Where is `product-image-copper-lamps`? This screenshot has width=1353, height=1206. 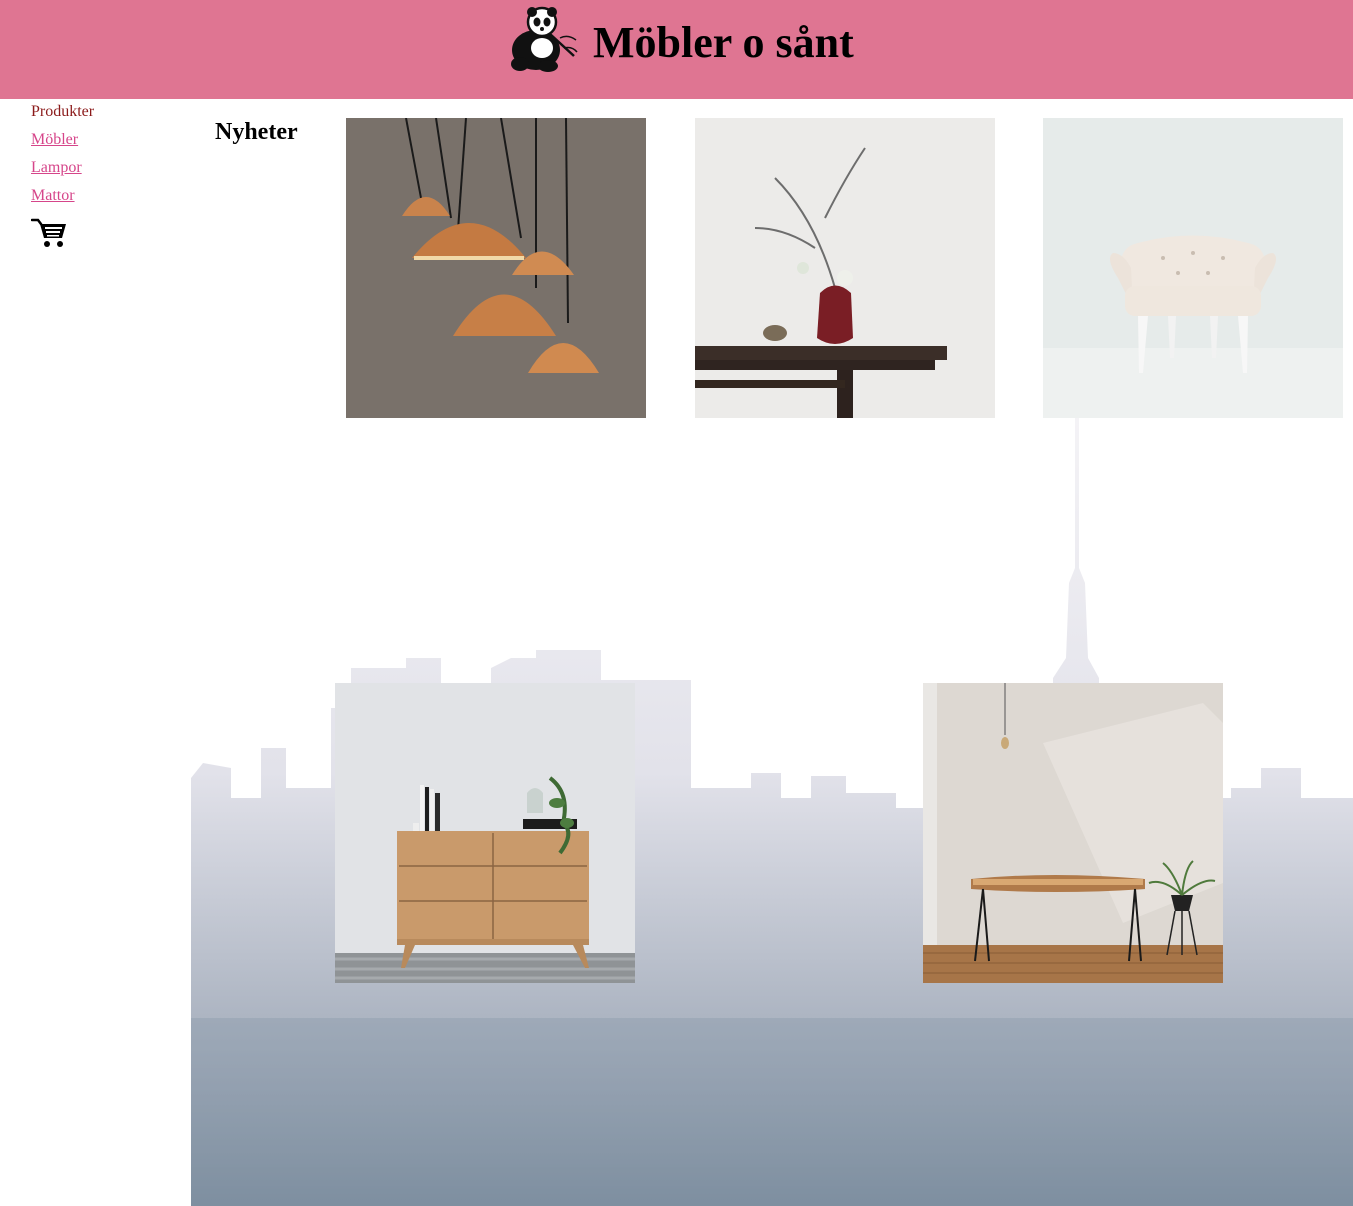 product-image-copper-lamps is located at coordinates (496, 268).